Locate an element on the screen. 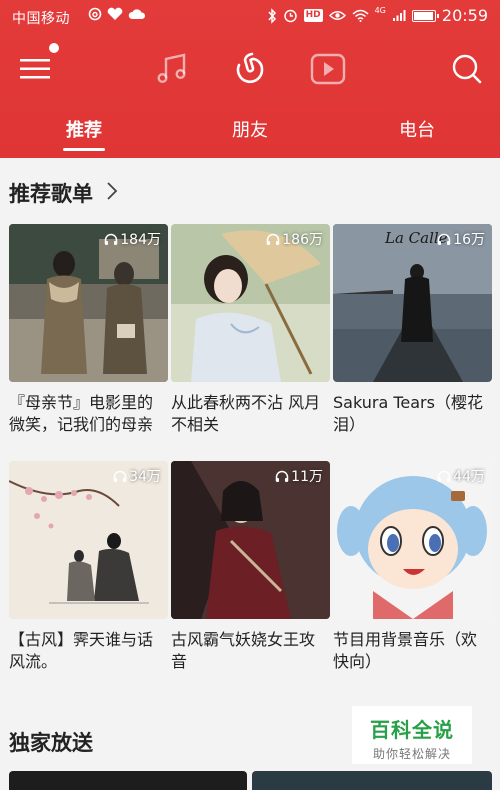 This screenshot has width=500, height=790. playlist-title: 古风霸气妖娆女王攻音 is located at coordinates (250, 651).